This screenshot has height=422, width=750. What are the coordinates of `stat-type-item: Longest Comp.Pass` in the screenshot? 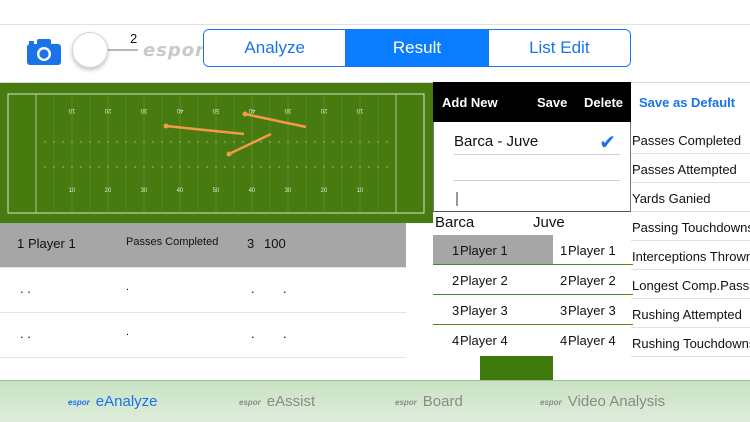 It's located at (690, 284).